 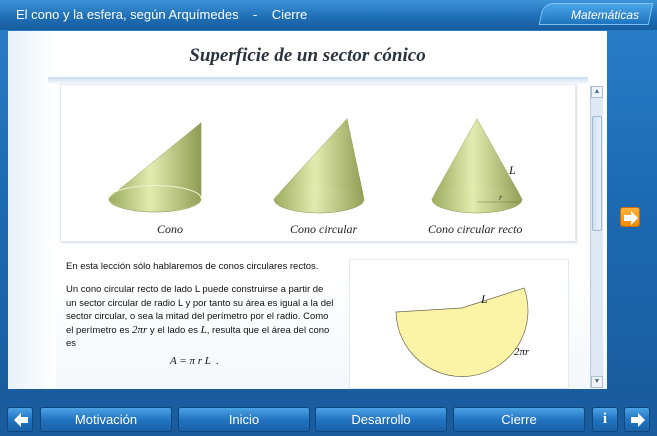 I want to click on oblique-cone, so click(x=155, y=167).